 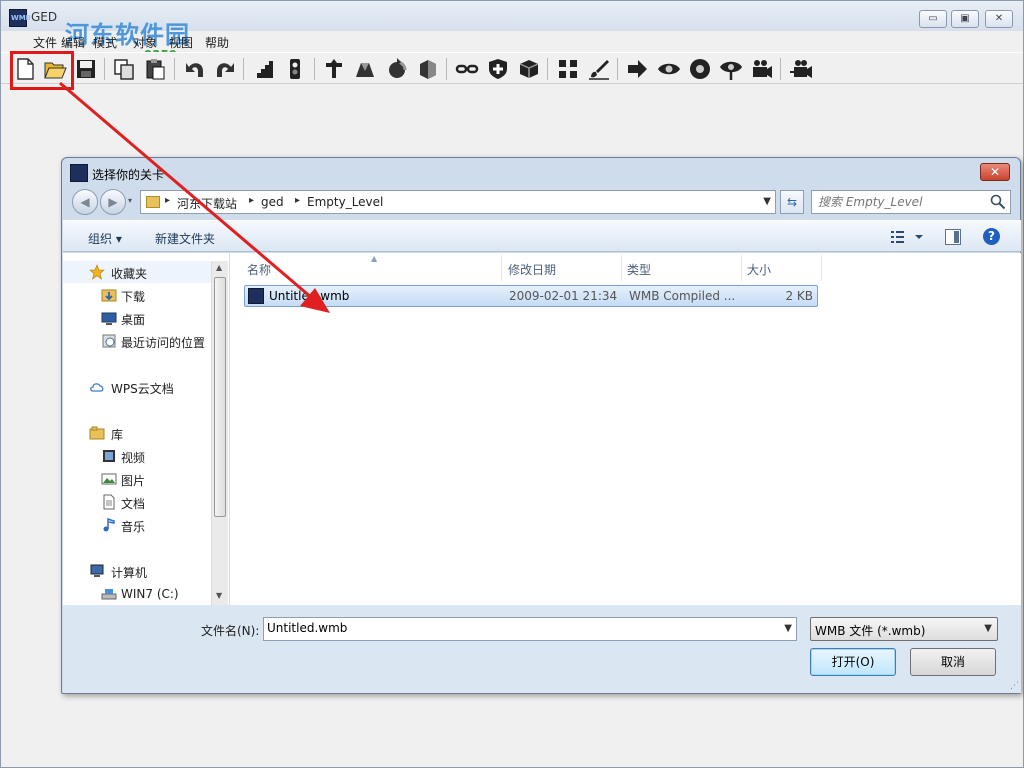 I want to click on eye-pin-icon, so click(x=731, y=69).